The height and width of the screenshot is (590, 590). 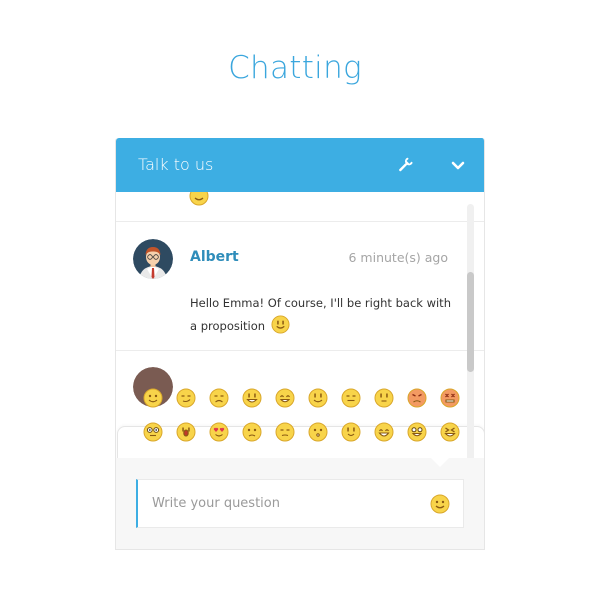 What do you see at coordinates (186, 432) in the screenshot?
I see `shocked-emoji-icon` at bounding box center [186, 432].